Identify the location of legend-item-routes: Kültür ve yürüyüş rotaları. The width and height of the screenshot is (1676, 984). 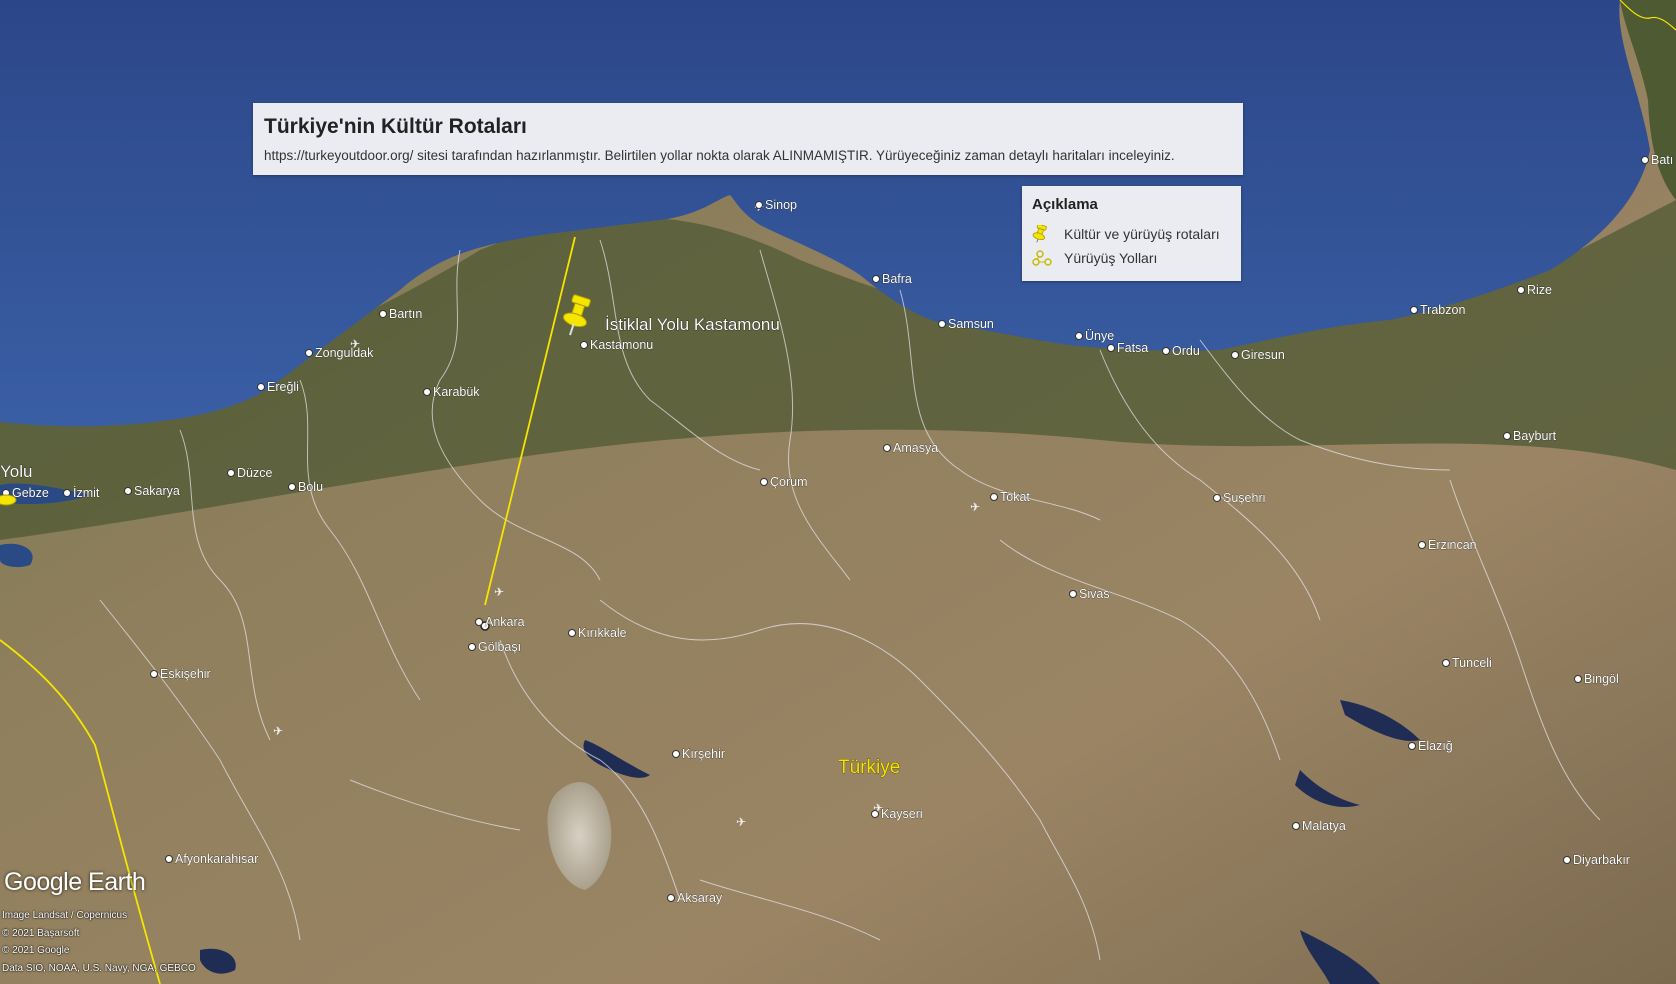
(1131, 234).